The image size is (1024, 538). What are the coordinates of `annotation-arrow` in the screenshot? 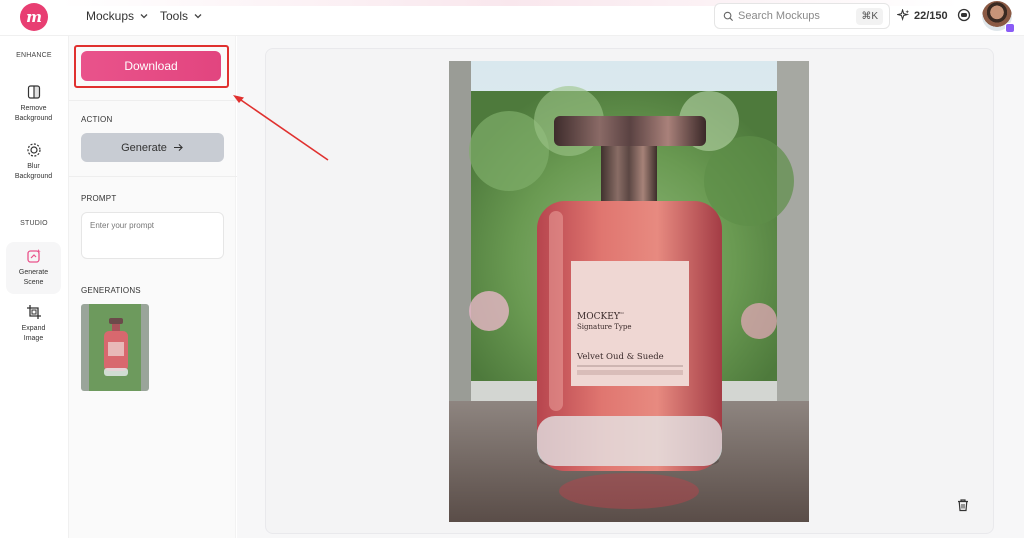 It's located at (281, 128).